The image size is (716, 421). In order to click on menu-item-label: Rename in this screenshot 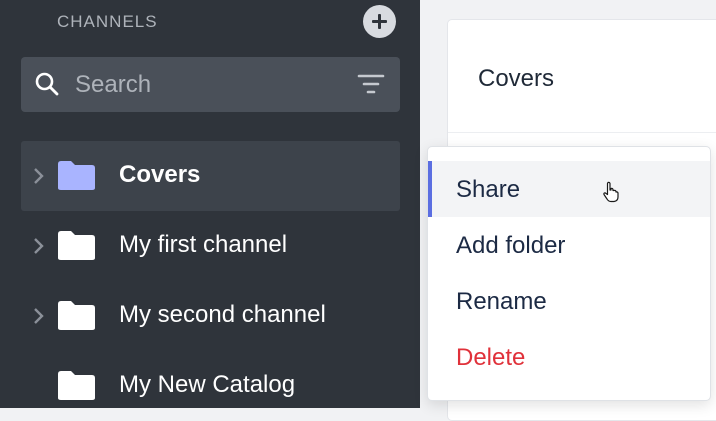, I will do `click(501, 301)`.